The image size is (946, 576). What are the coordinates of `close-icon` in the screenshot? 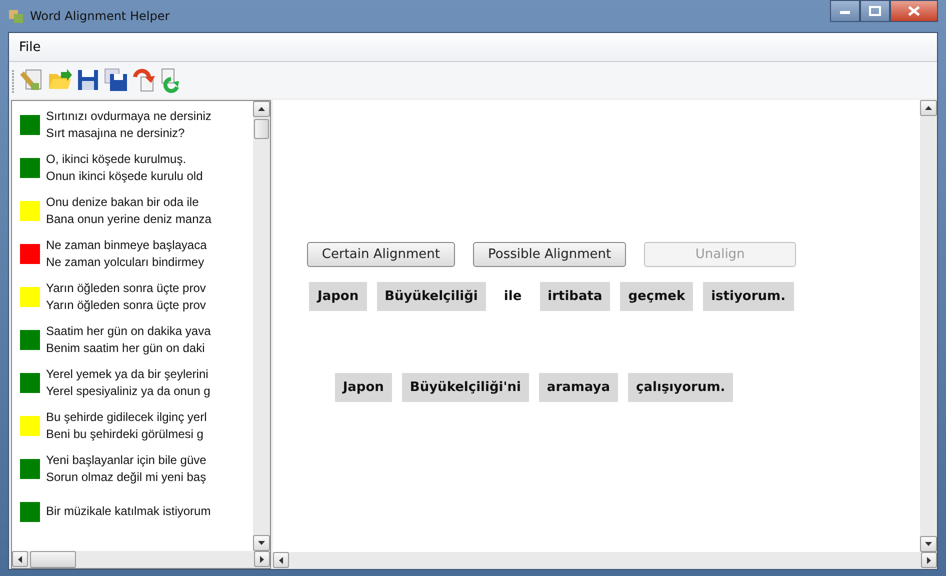 It's located at (914, 11).